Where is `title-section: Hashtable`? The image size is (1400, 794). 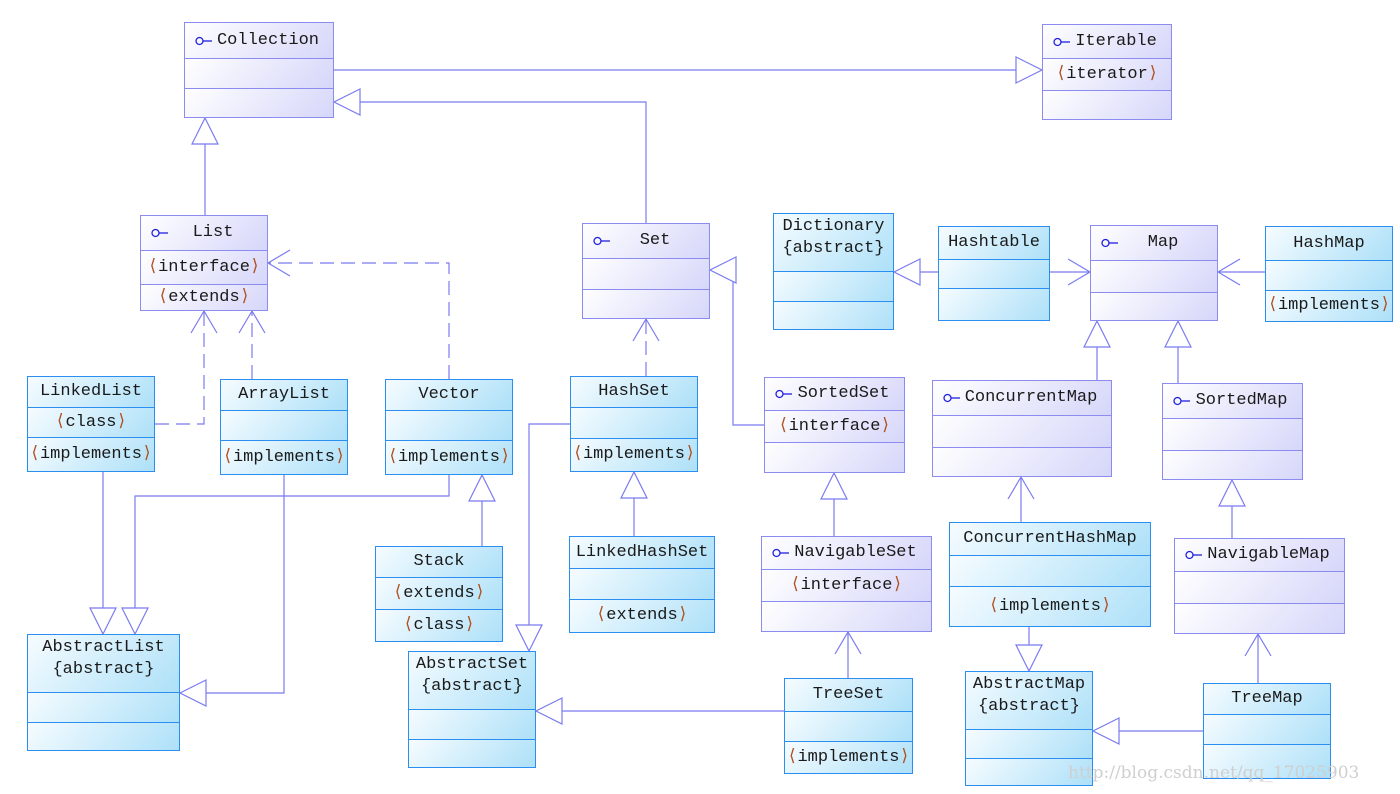
title-section: Hashtable is located at coordinates (994, 243).